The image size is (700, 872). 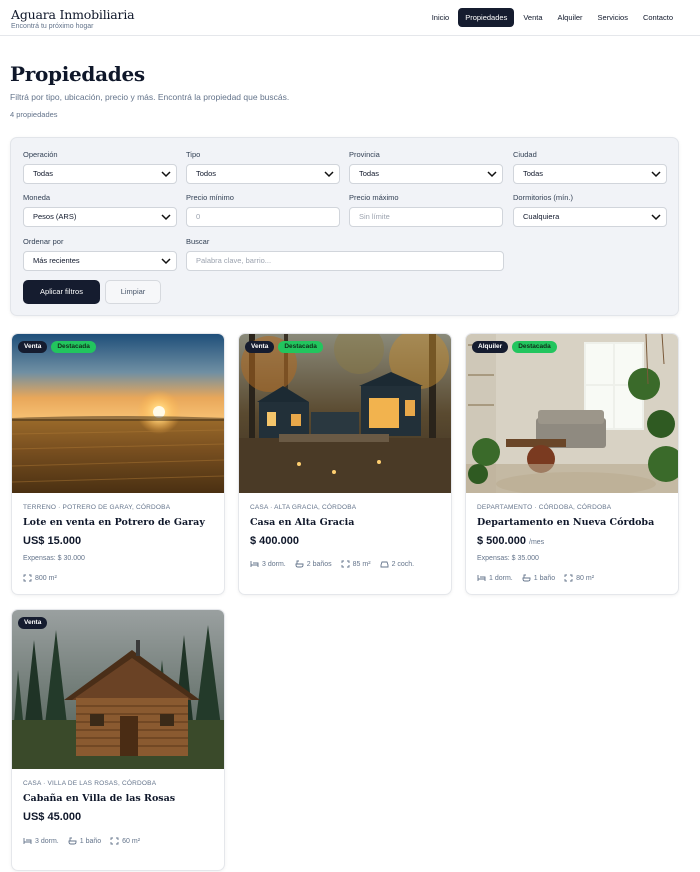 I want to click on card-specs: 3 dorm. 1 baño 60 m², so click(x=81, y=841).